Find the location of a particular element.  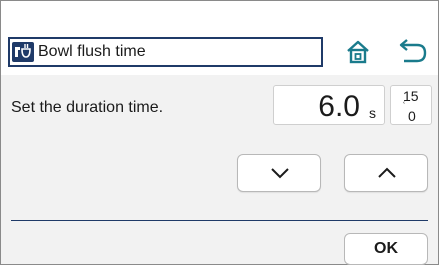

increase-button is located at coordinates (386, 173).